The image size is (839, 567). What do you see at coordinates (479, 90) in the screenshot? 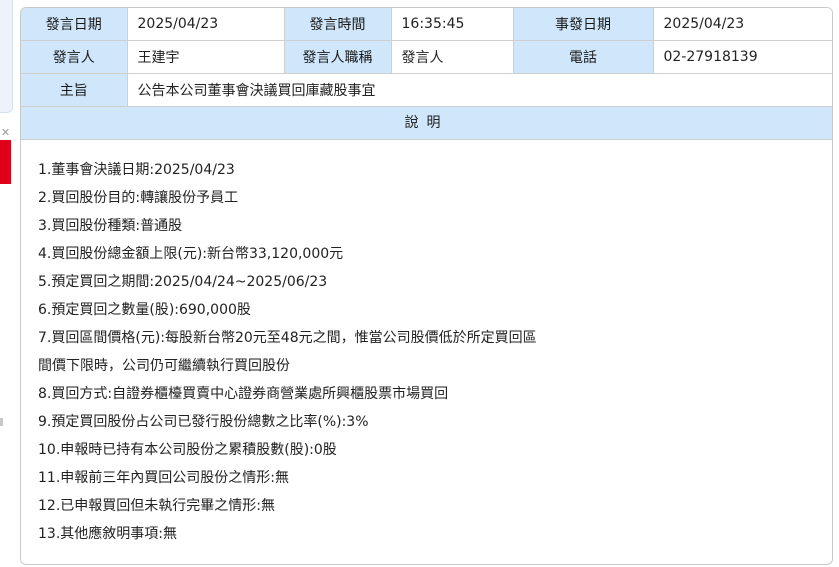
I see `subject: 公告本公司董事會決議買回庫藏股事宜` at bounding box center [479, 90].